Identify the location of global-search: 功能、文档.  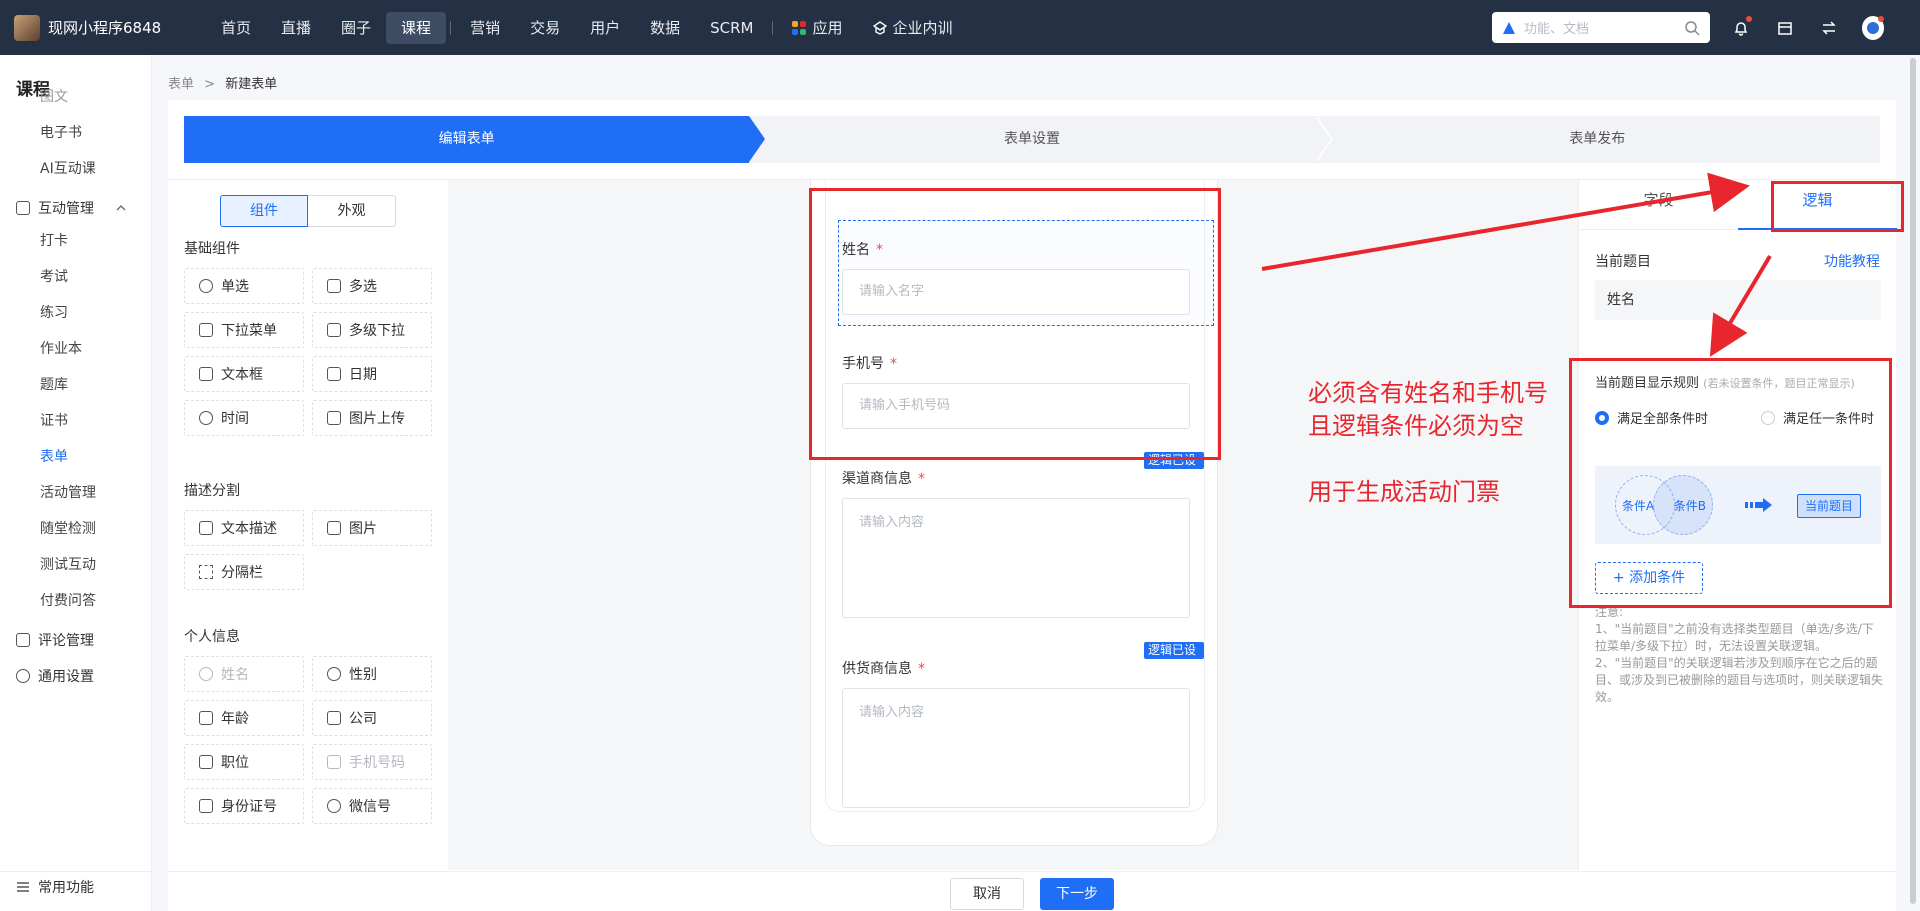
(1601, 27).